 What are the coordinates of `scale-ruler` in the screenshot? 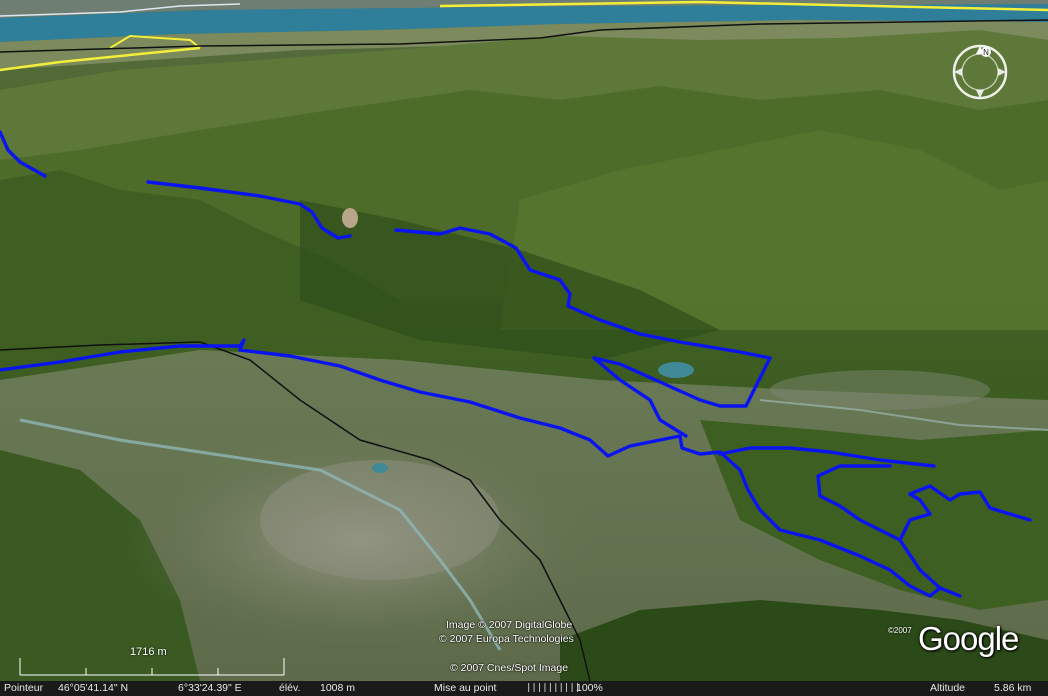 It's located at (152, 667).